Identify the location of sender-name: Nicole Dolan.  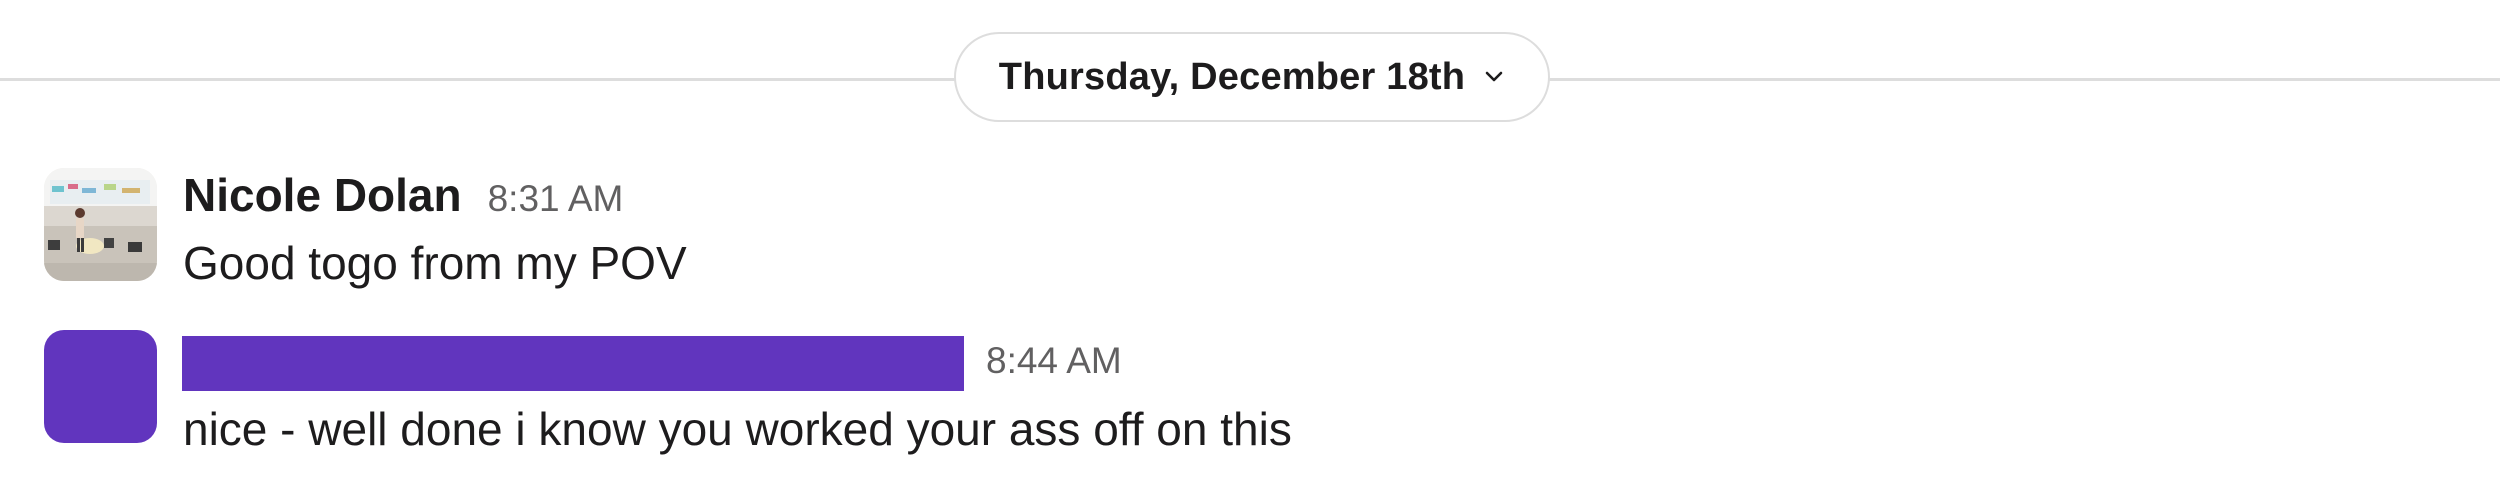
(322, 195).